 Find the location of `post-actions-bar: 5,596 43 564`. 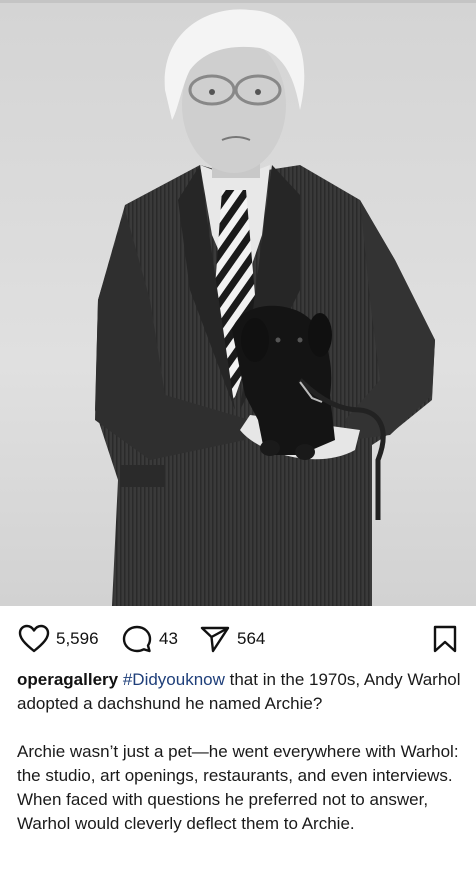

post-actions-bar: 5,596 43 564 is located at coordinates (238, 637).